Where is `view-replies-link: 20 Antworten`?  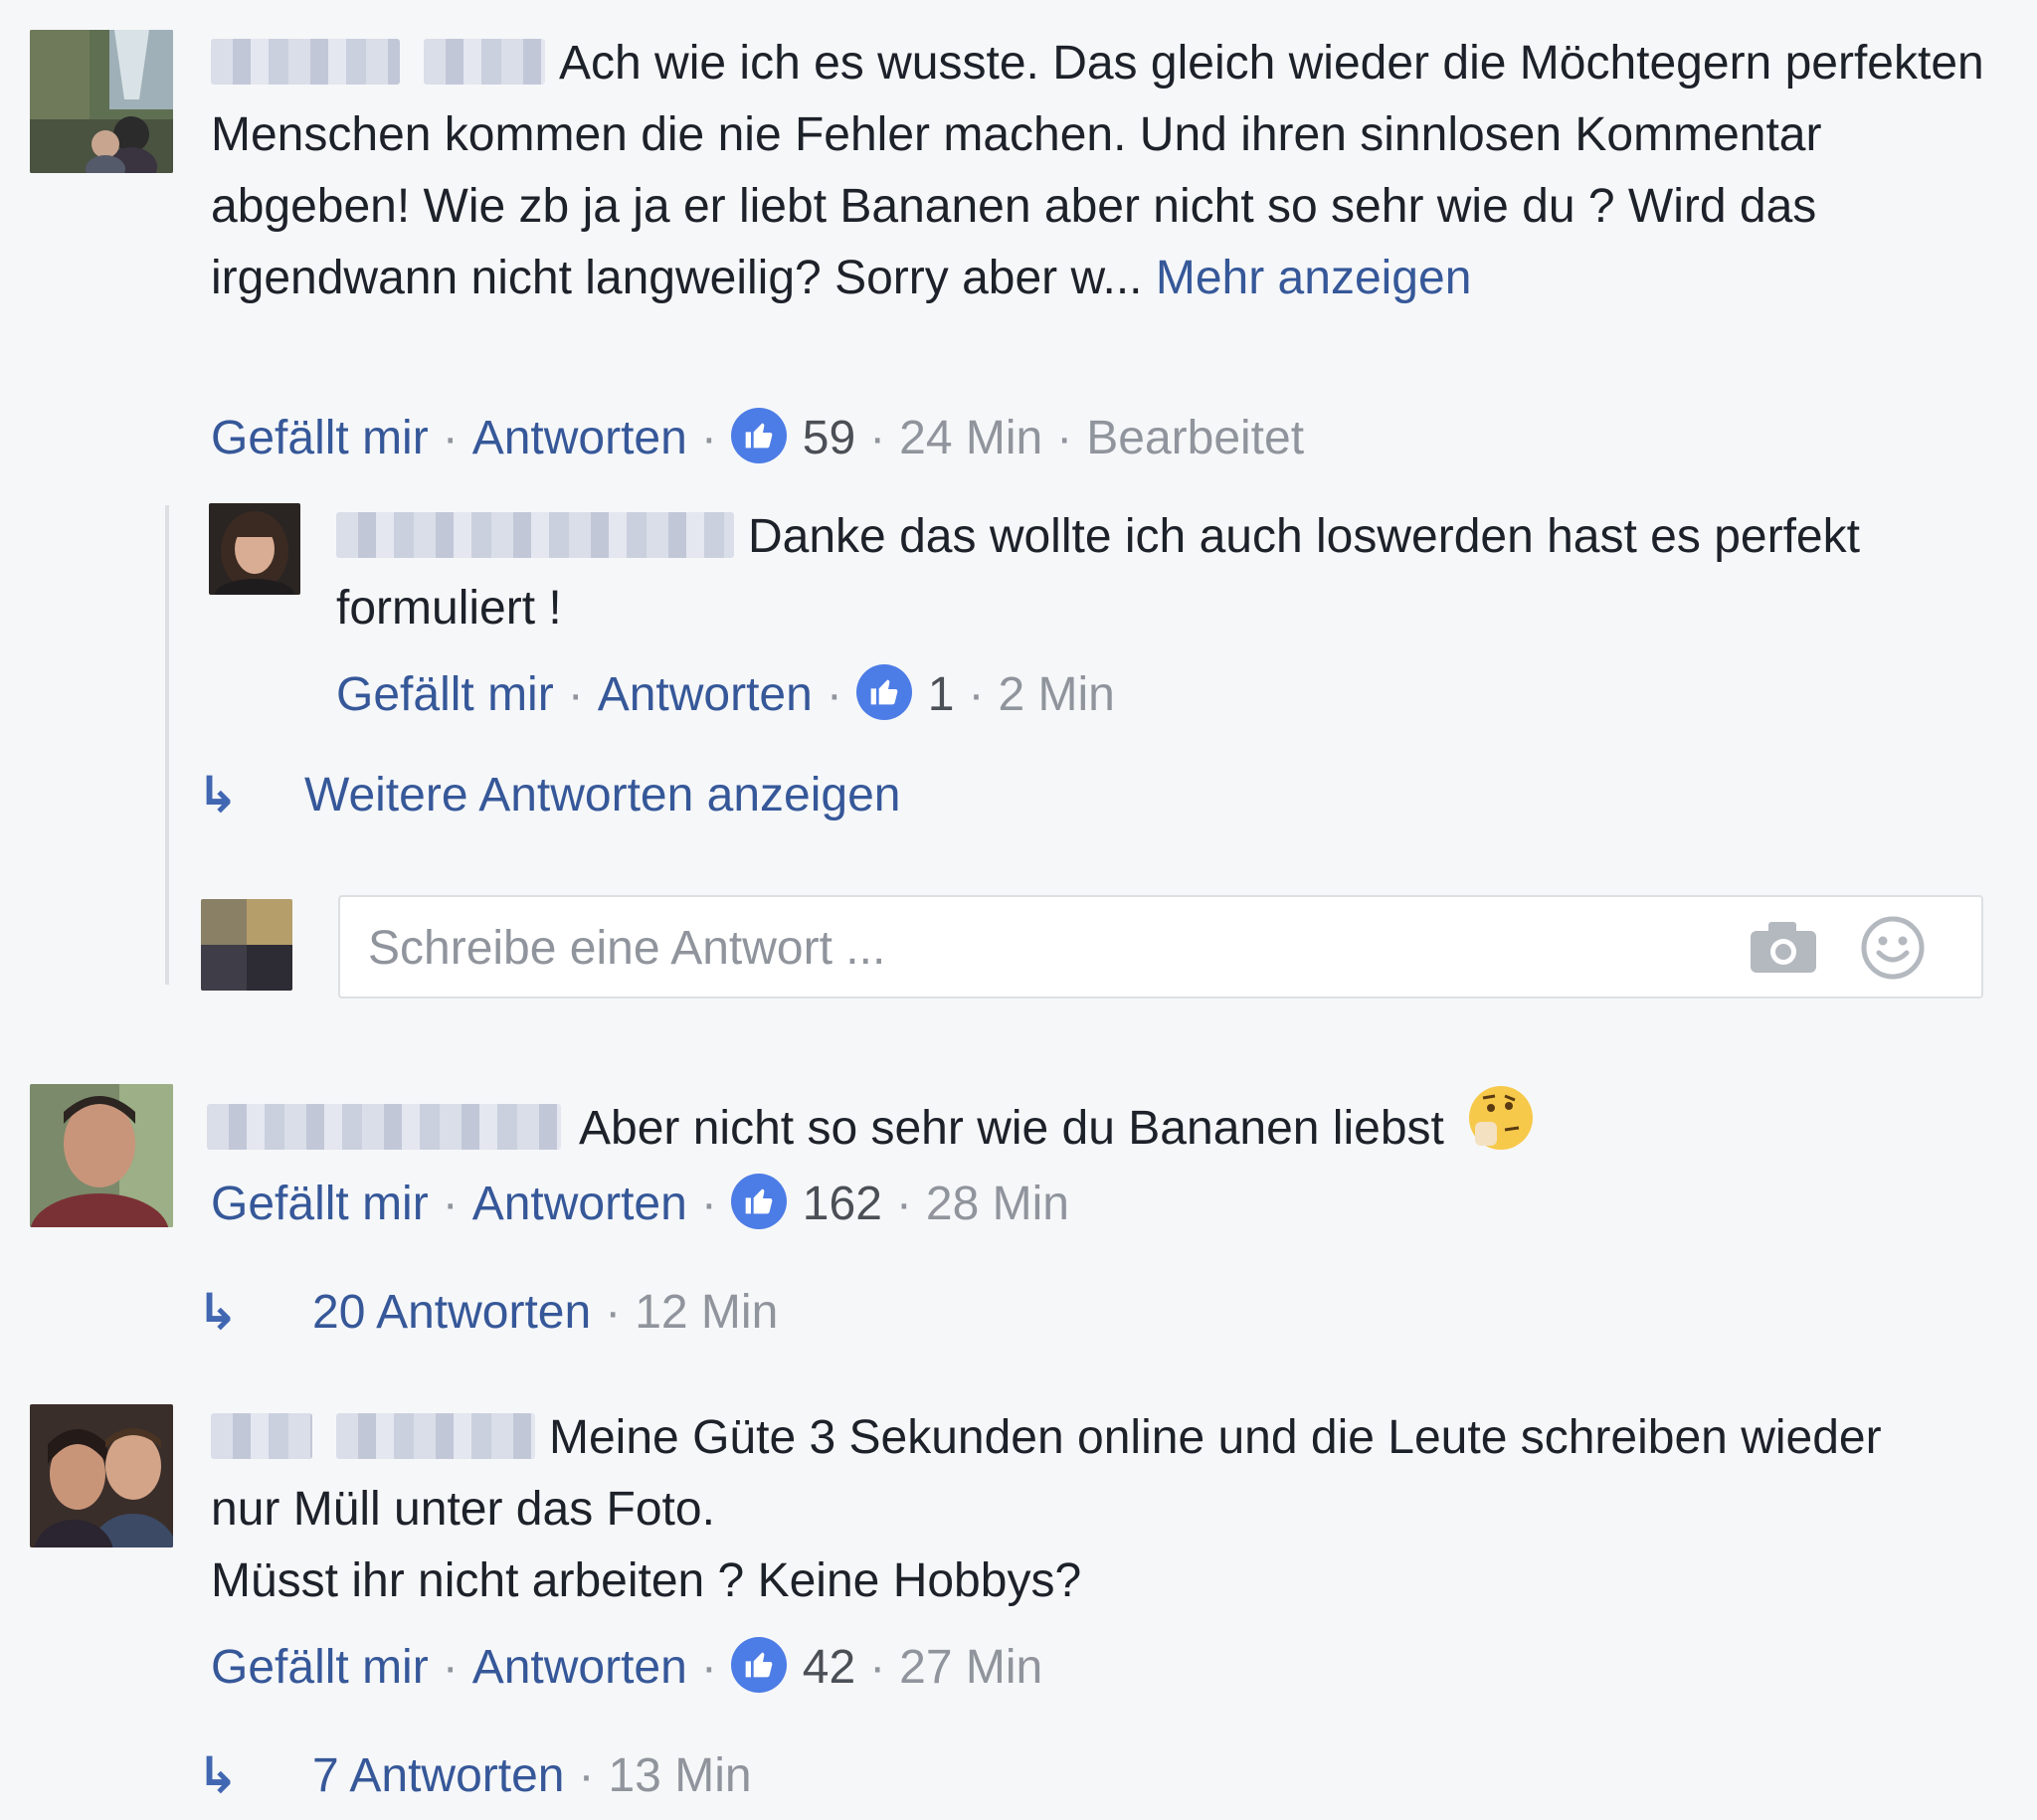
view-replies-link: 20 Antworten is located at coordinates (451, 1312).